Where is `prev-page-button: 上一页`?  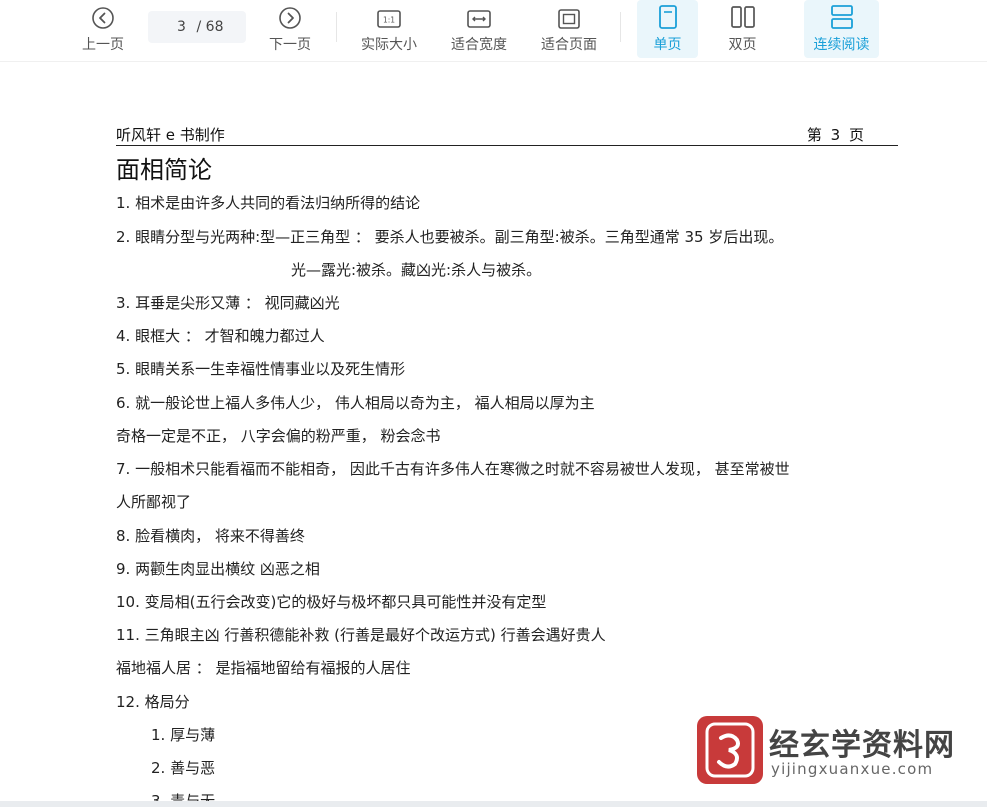 prev-page-button: 上一页 is located at coordinates (103, 29).